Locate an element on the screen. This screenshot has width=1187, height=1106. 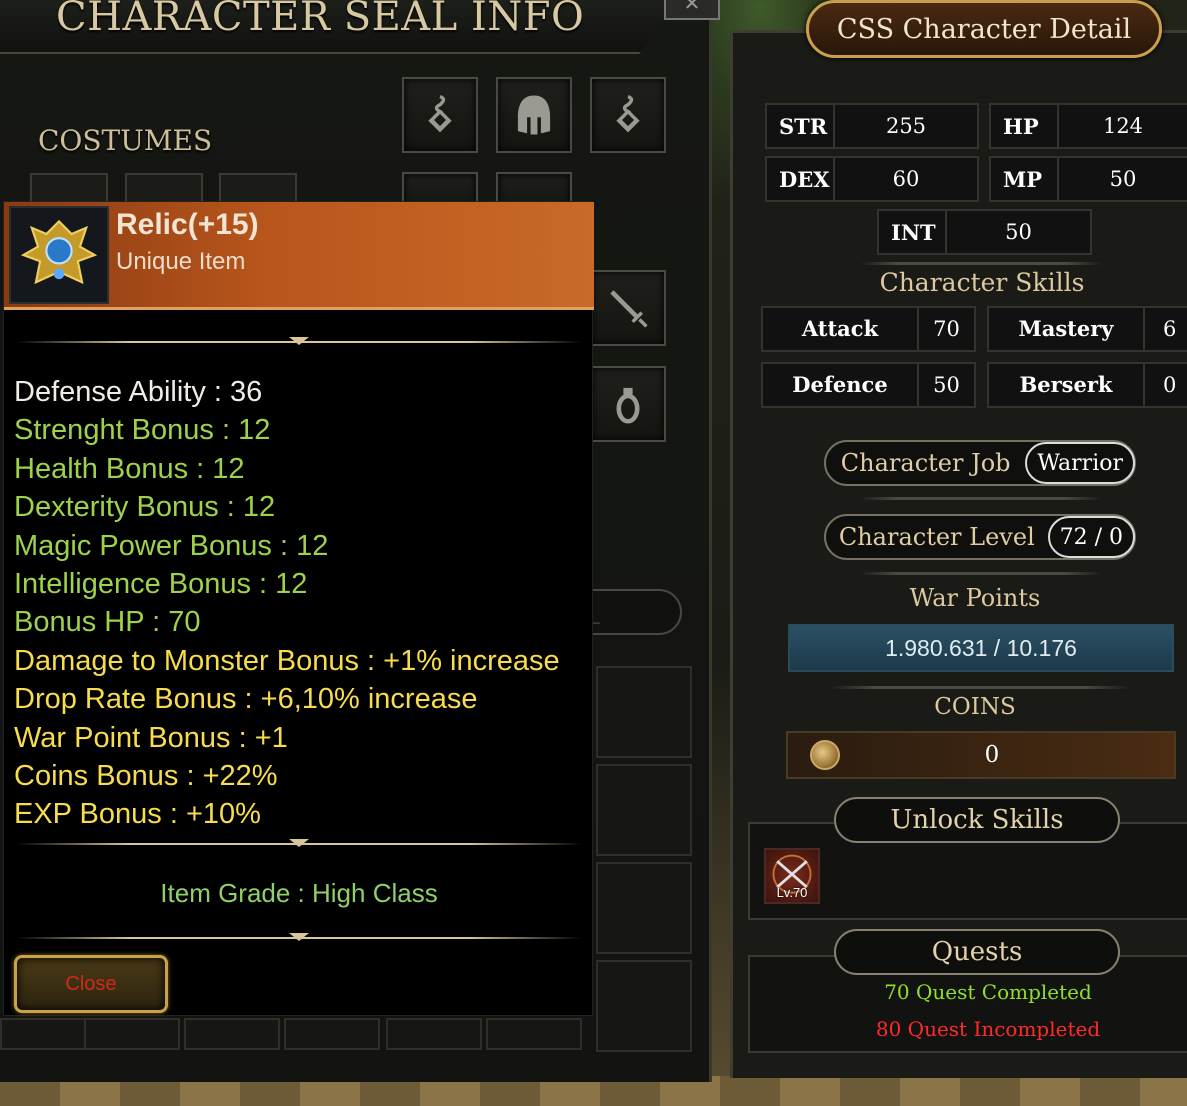
skill-attack: Attack 70 is located at coordinates (868, 329).